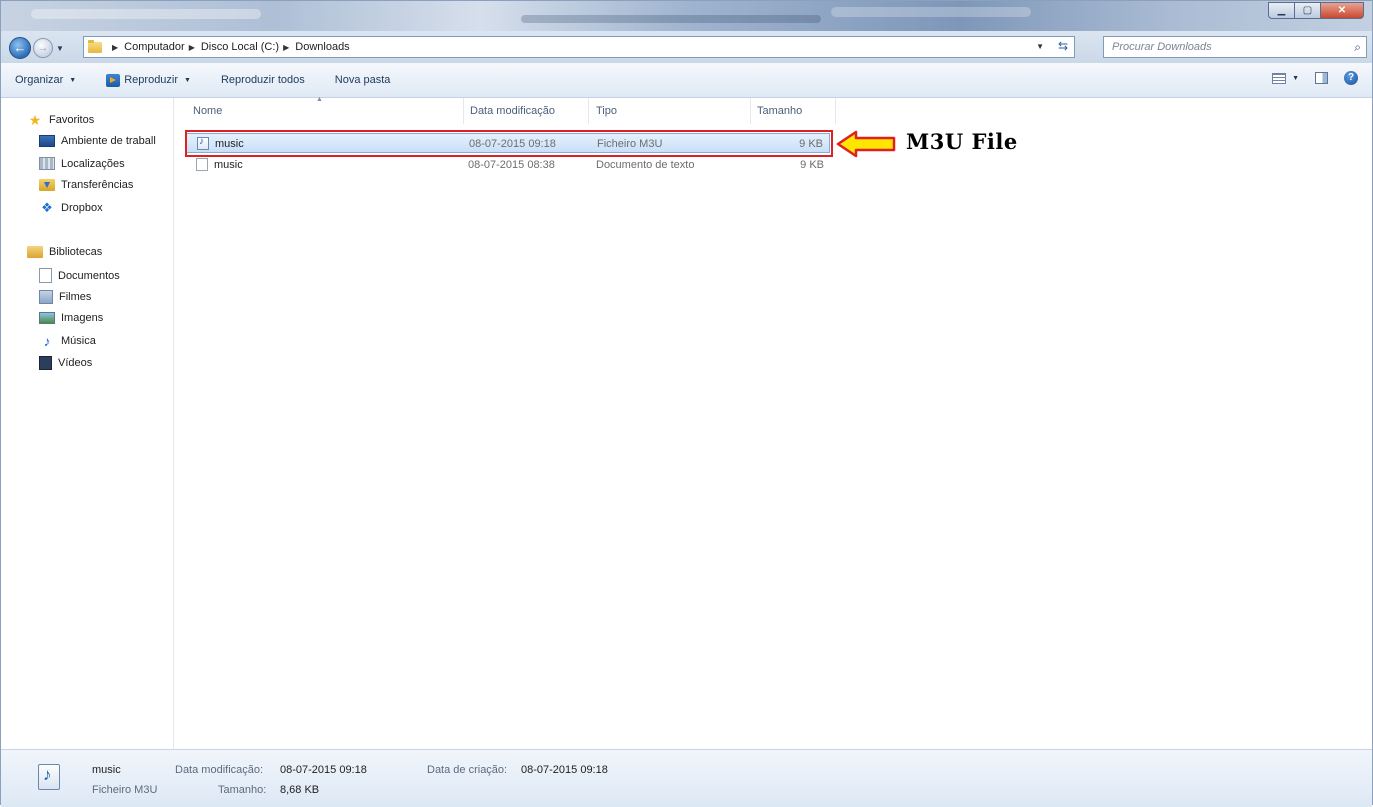 This screenshot has width=1373, height=807. Describe the element at coordinates (1235, 47) in the screenshot. I see `search-input: Procurar Downloads ⌕` at that location.